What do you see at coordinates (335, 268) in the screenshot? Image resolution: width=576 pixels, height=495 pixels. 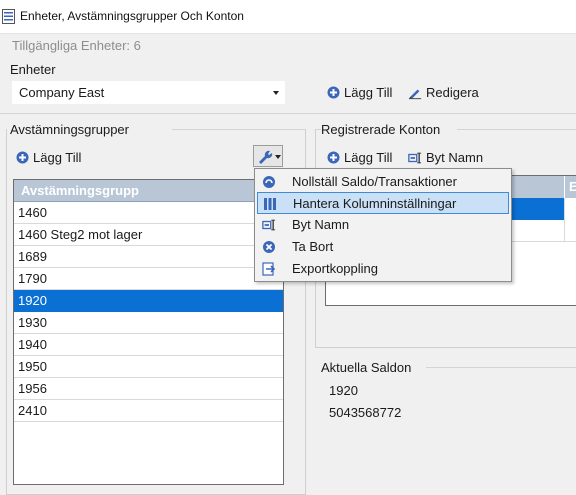 I see `menu-item-label: Exportkoppling` at bounding box center [335, 268].